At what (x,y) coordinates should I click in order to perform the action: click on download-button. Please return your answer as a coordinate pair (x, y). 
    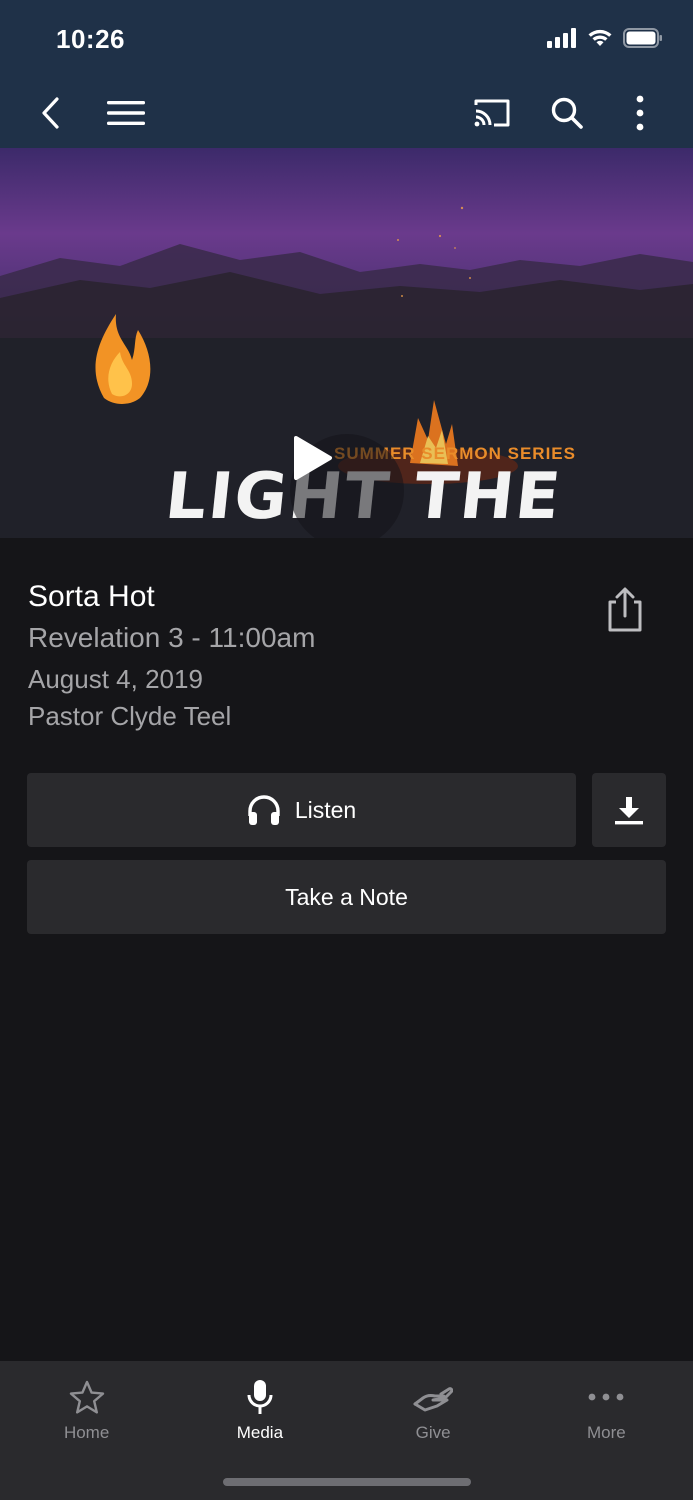
    Looking at the image, I should click on (629, 810).